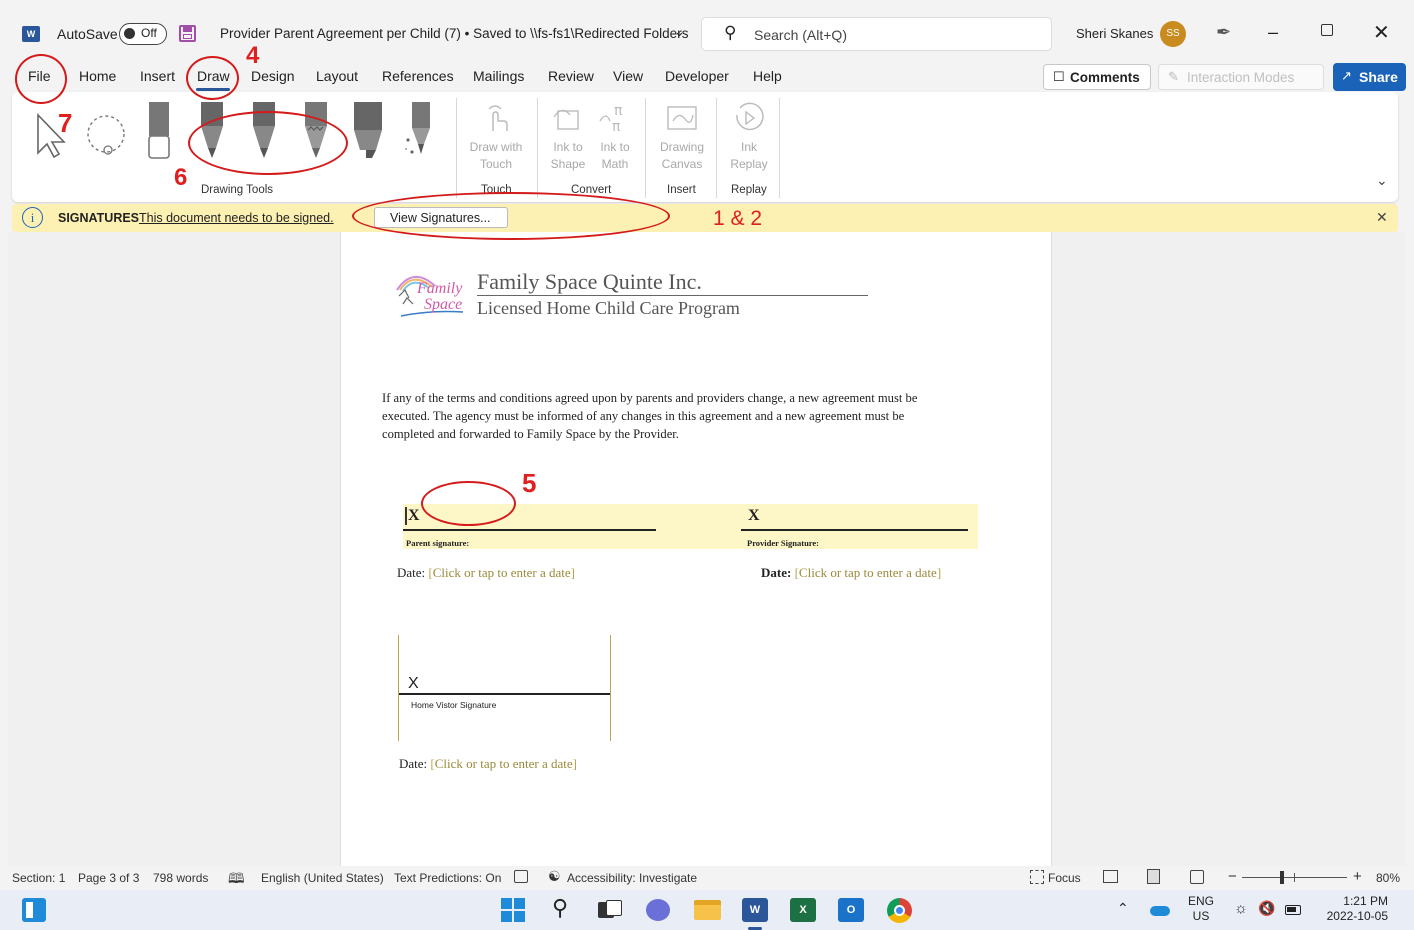 This screenshot has width=1414, height=930. Describe the element at coordinates (1327, 30) in the screenshot. I see `restore-icon` at that location.